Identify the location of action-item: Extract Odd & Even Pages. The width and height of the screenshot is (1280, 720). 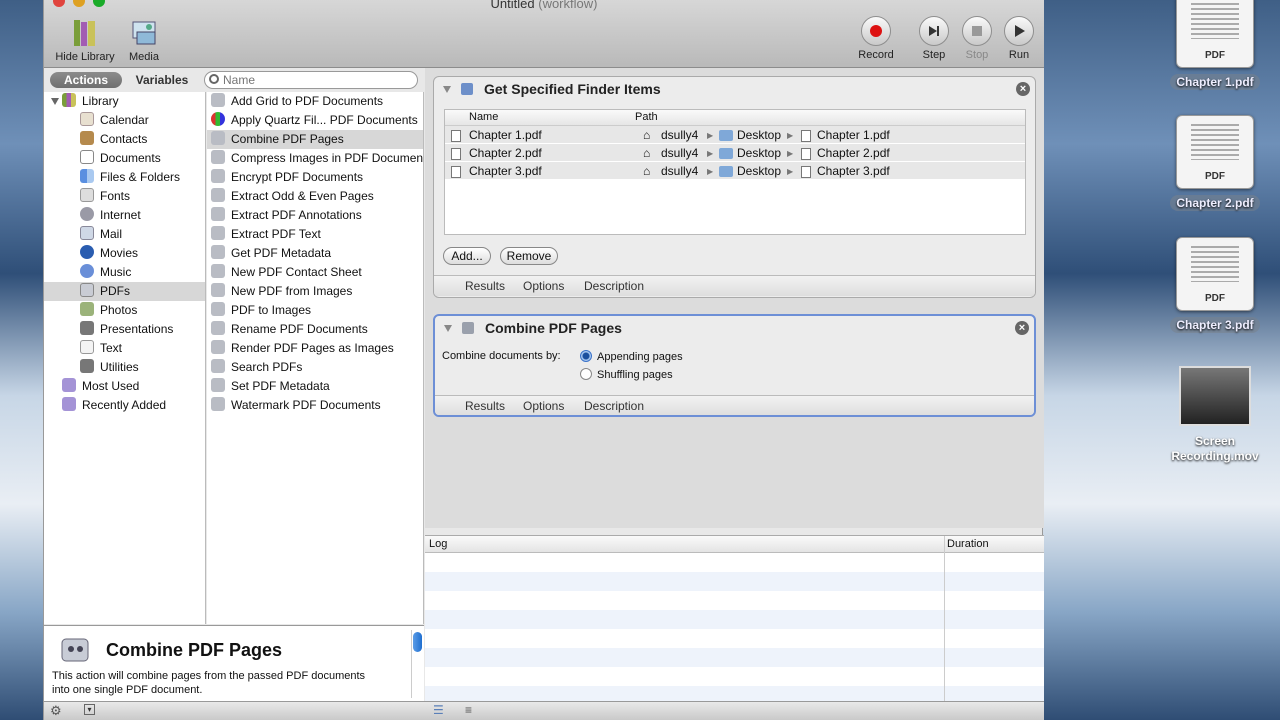
(315, 196).